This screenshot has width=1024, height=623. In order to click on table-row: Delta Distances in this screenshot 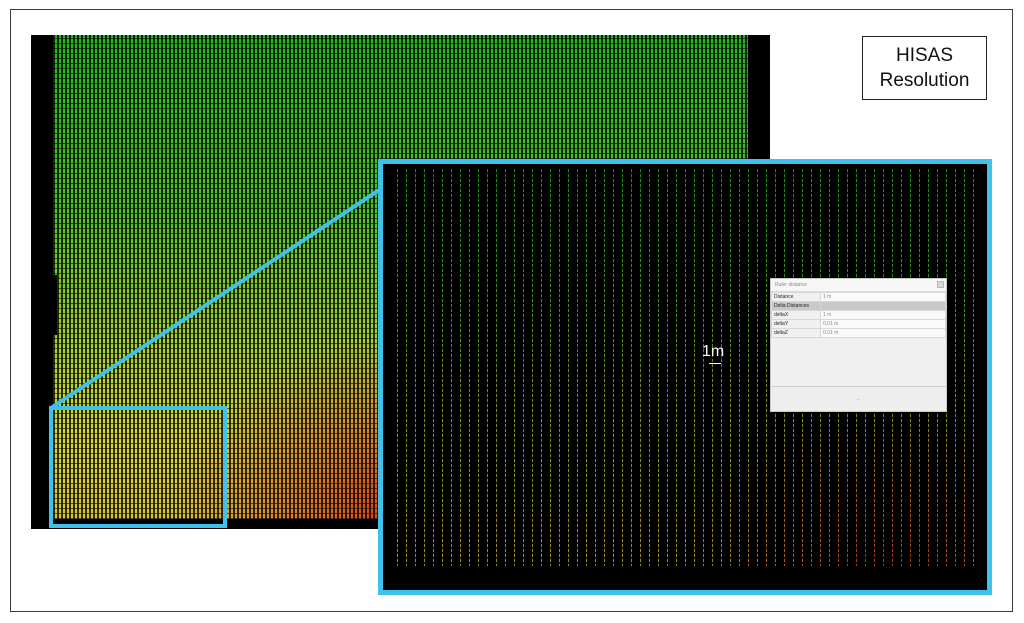, I will do `click(858, 306)`.